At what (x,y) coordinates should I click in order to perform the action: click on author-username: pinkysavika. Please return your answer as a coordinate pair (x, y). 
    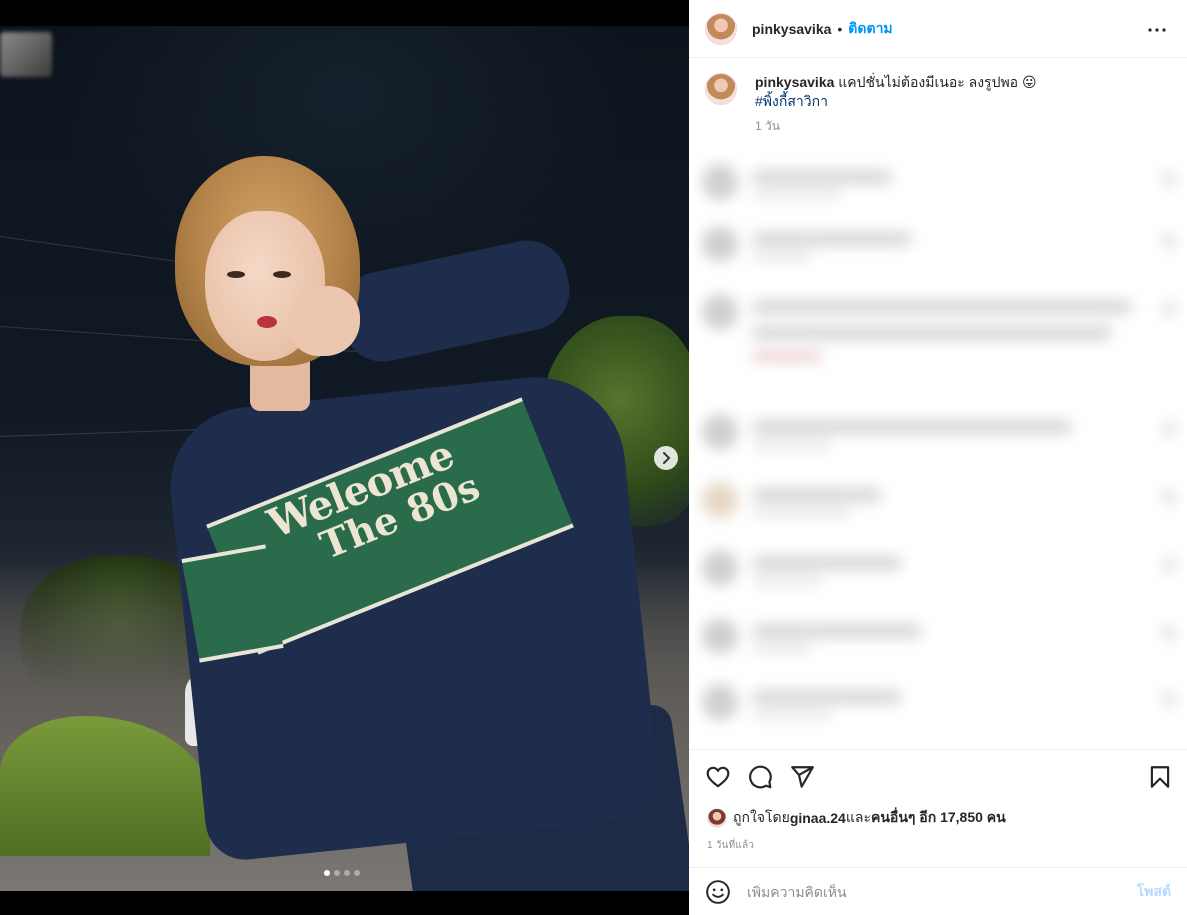
    Looking at the image, I should click on (791, 29).